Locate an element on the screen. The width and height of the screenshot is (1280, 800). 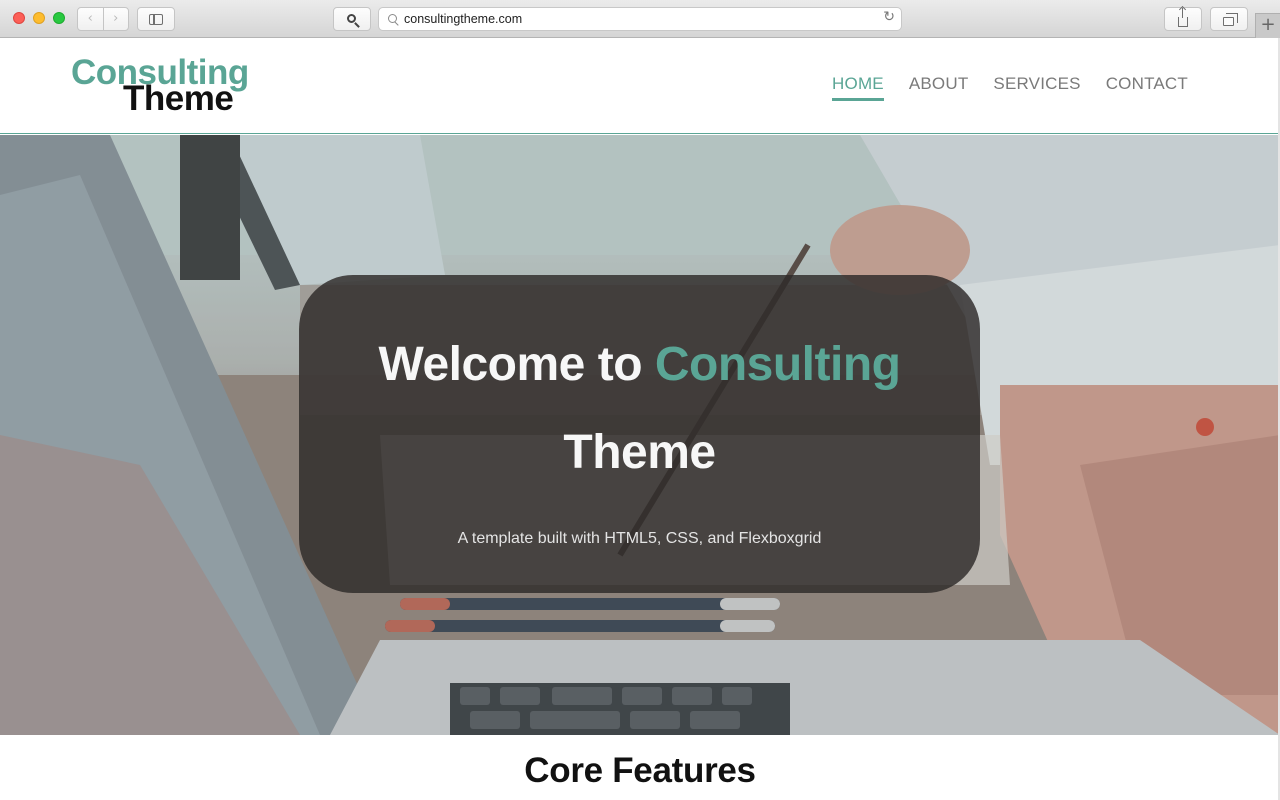
sidebar-toggle-button is located at coordinates (156, 19).